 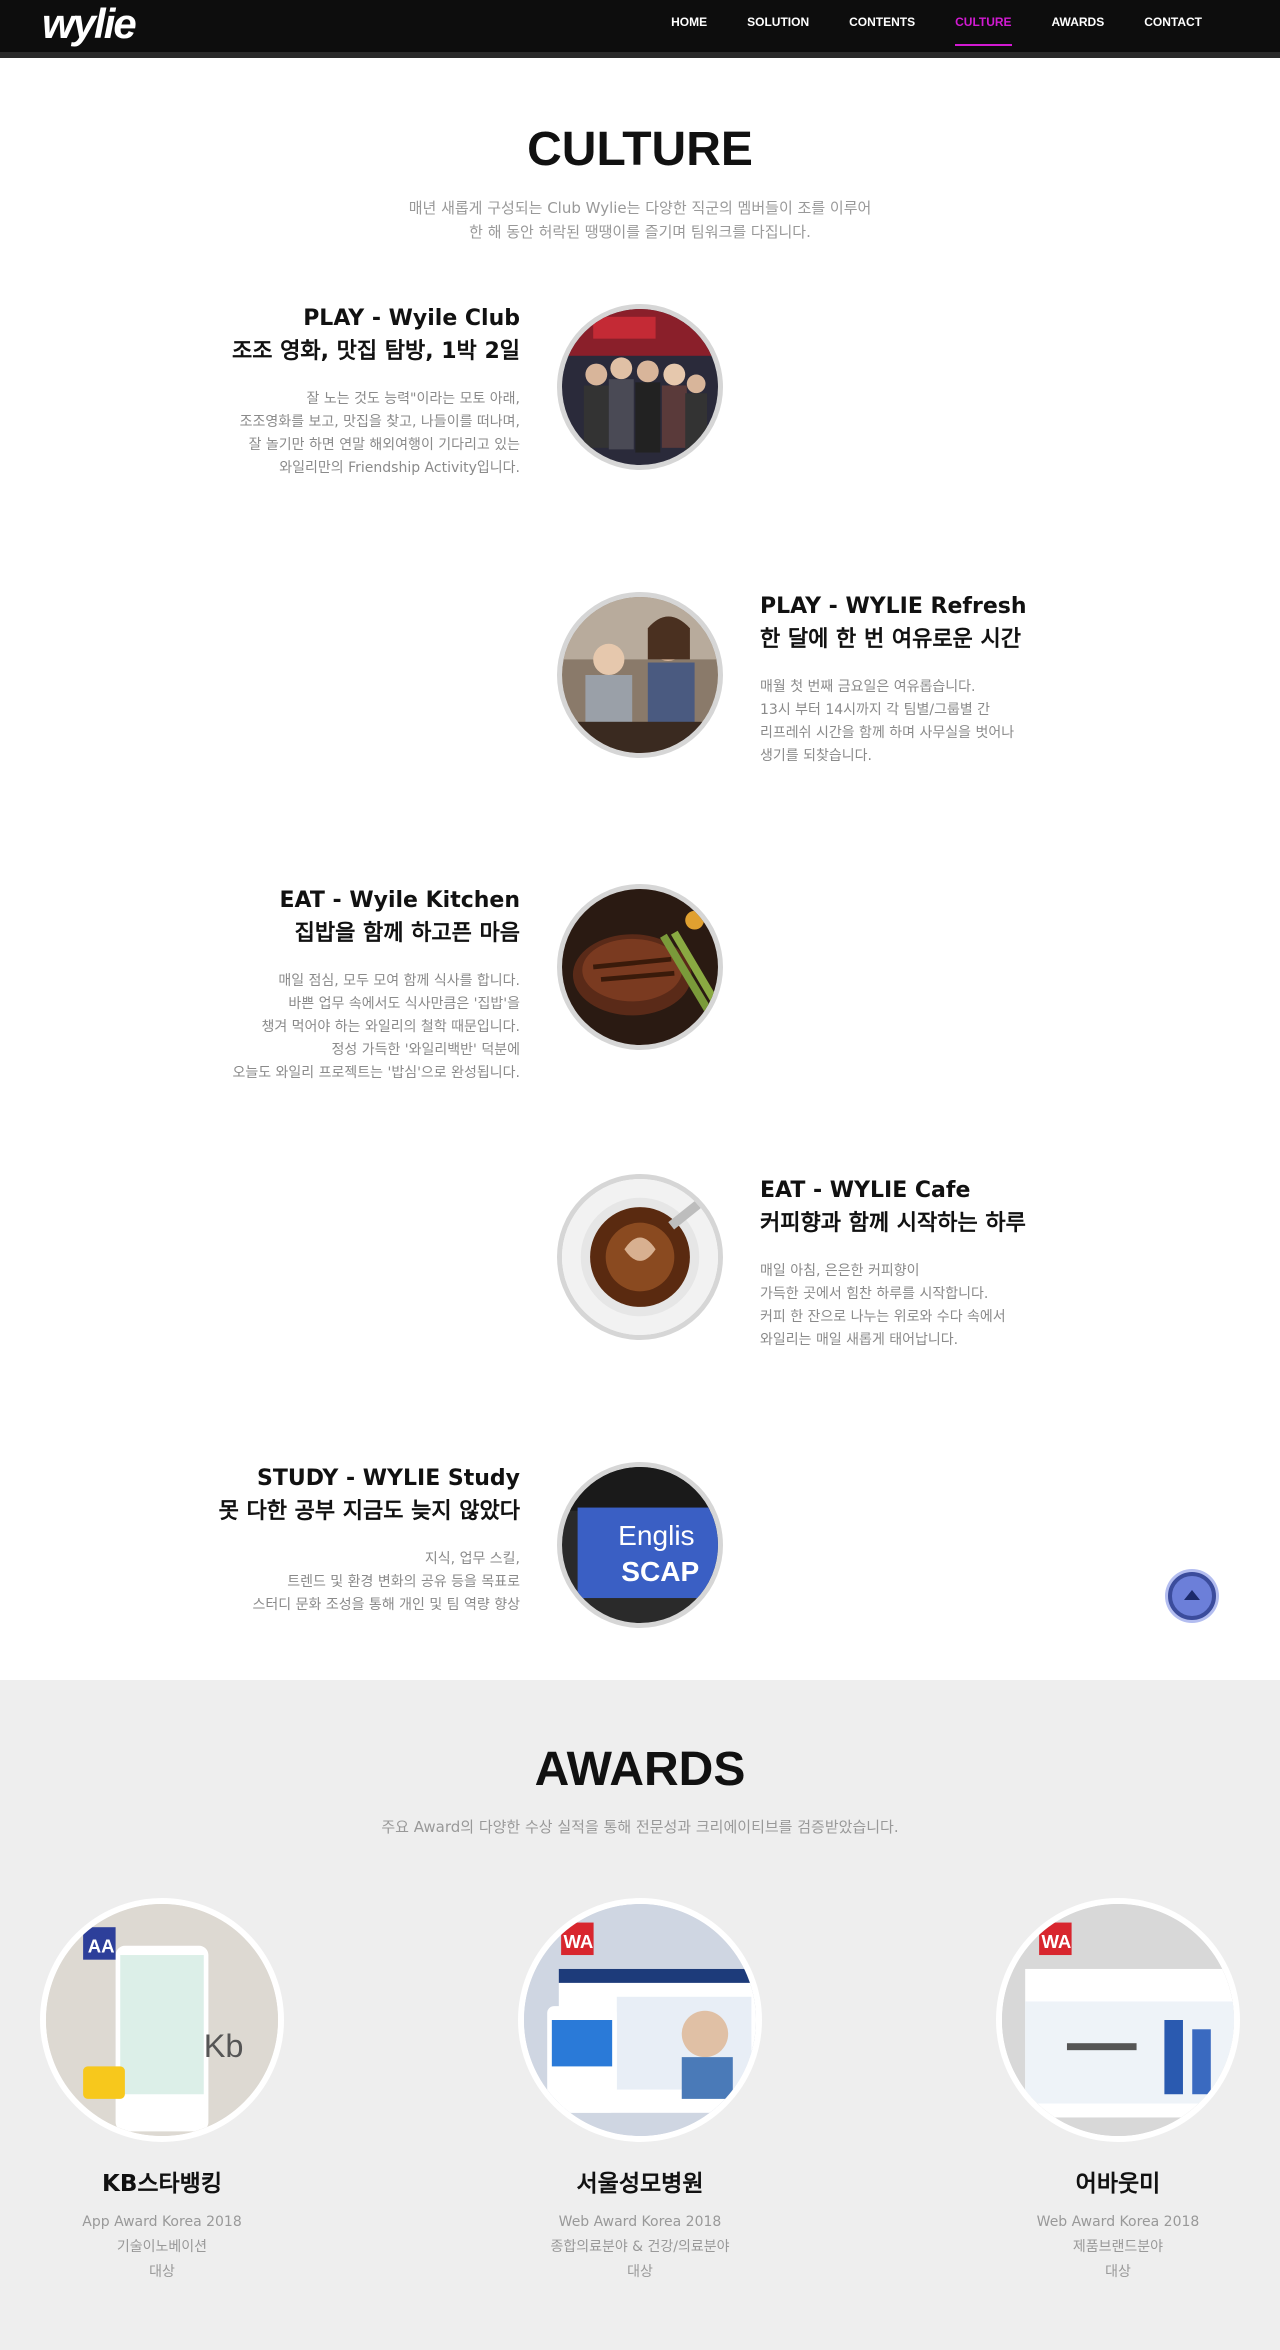 I want to click on scroll-top-button, so click(x=1192, y=1596).